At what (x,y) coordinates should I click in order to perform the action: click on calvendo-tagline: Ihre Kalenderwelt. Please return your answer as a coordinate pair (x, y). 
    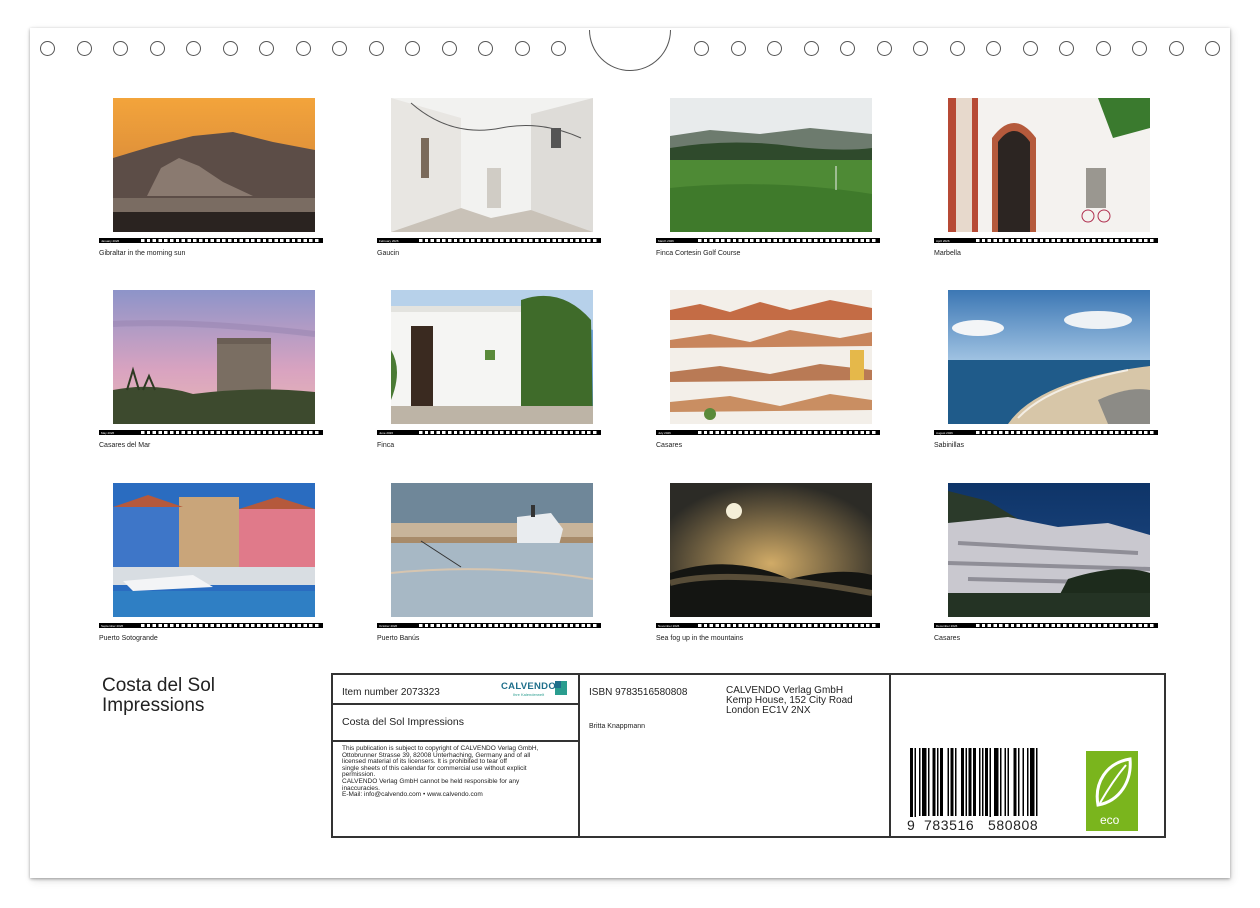
    Looking at the image, I should click on (529, 694).